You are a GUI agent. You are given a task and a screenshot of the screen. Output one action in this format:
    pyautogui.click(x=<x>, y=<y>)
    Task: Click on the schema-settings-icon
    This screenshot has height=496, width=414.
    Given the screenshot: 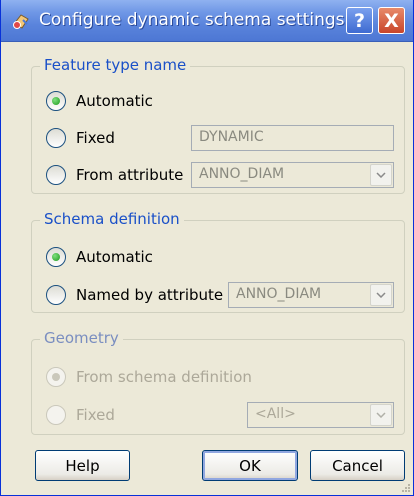 What is the action you would take?
    pyautogui.click(x=21, y=21)
    